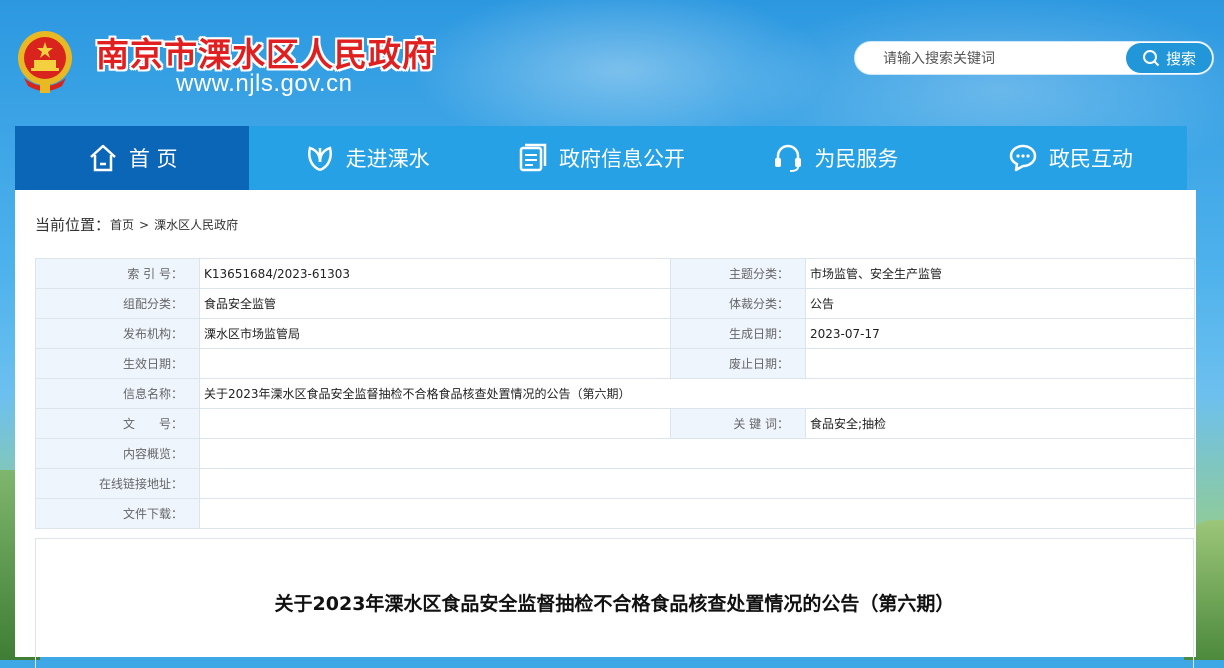 The width and height of the screenshot is (1224, 668). Describe the element at coordinates (1000, 303) in the screenshot. I see `genre-value: 公告` at that location.